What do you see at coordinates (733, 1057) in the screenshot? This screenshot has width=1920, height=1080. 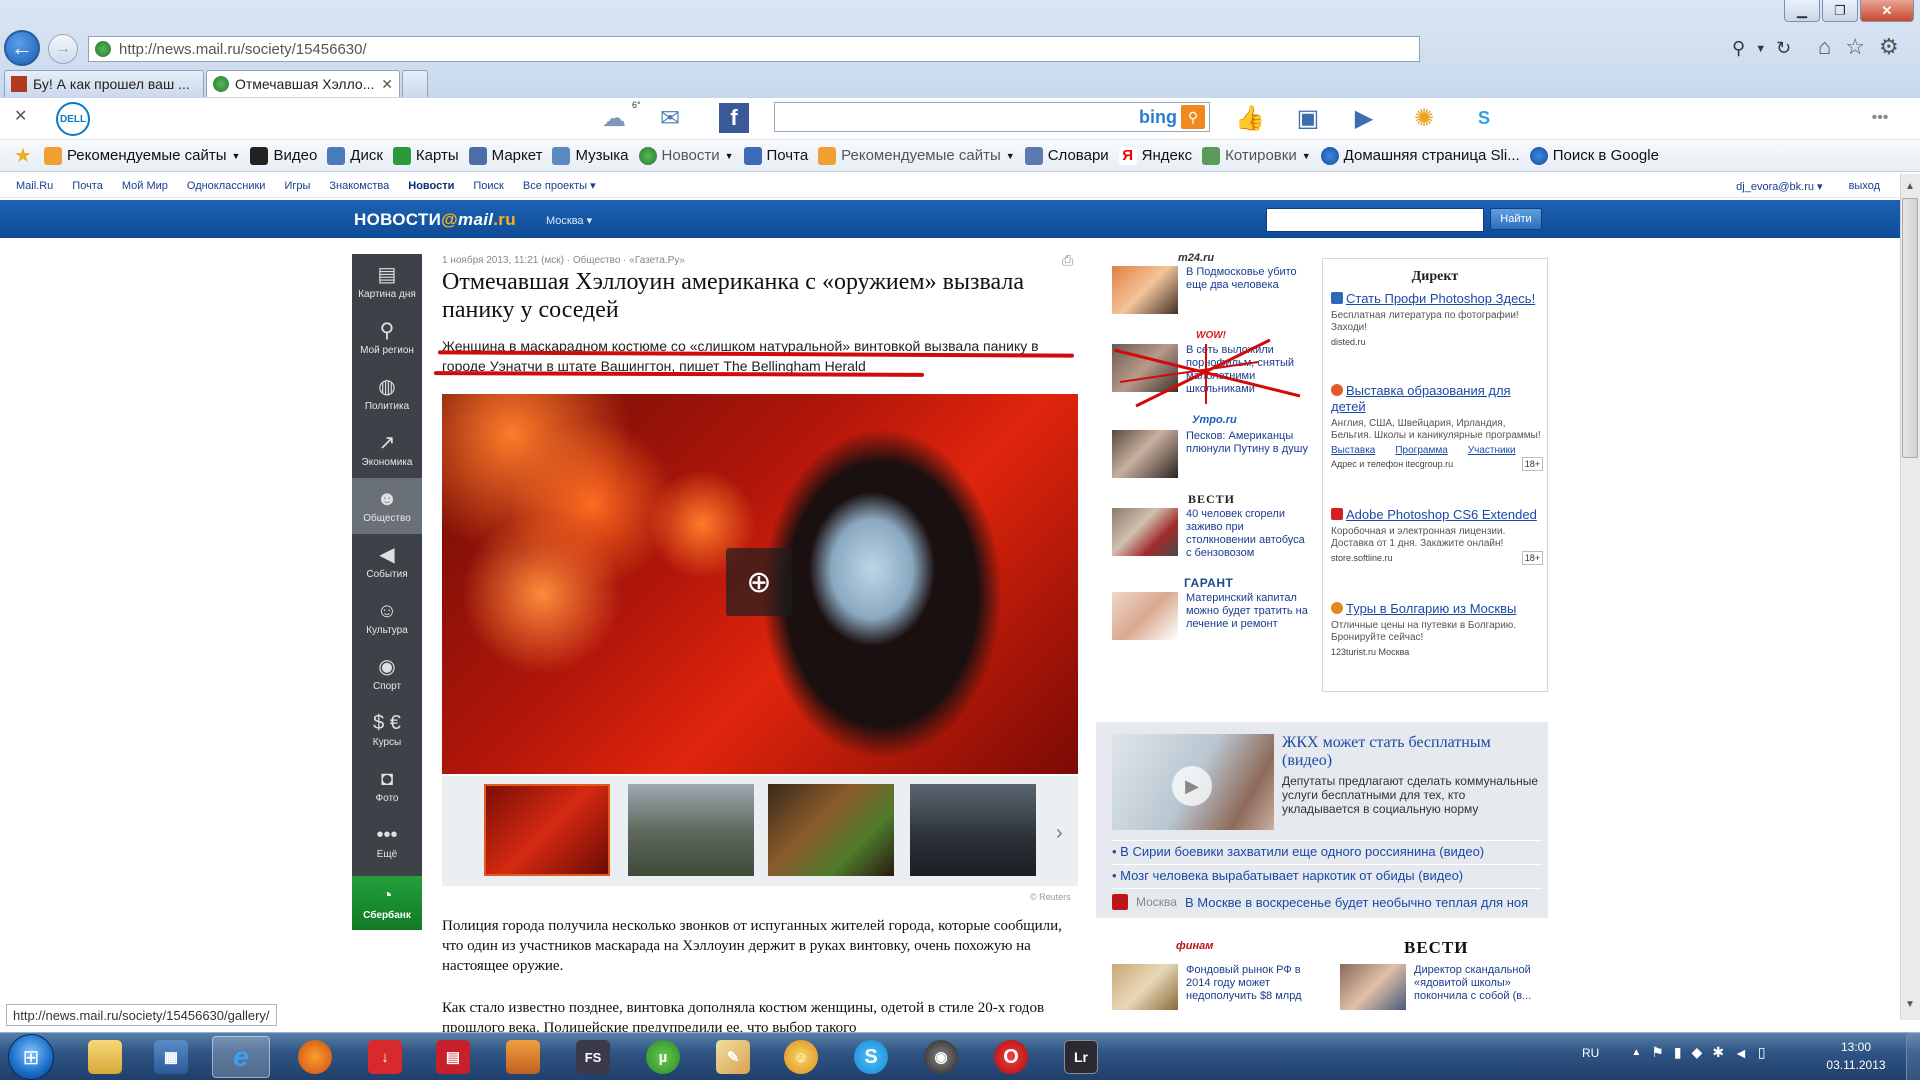 I see `taskbar-paint: ✎` at bounding box center [733, 1057].